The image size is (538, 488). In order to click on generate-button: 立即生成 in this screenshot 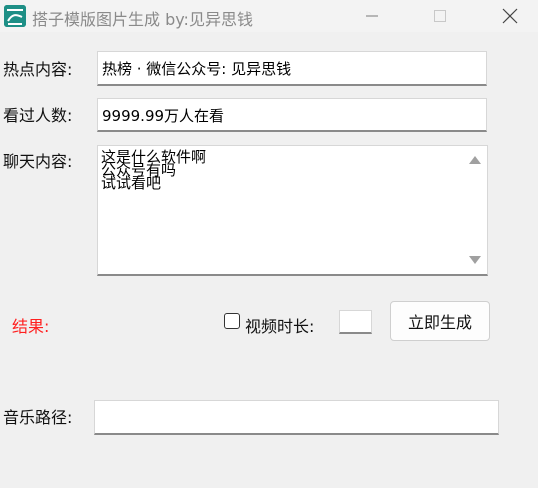, I will do `click(440, 321)`.